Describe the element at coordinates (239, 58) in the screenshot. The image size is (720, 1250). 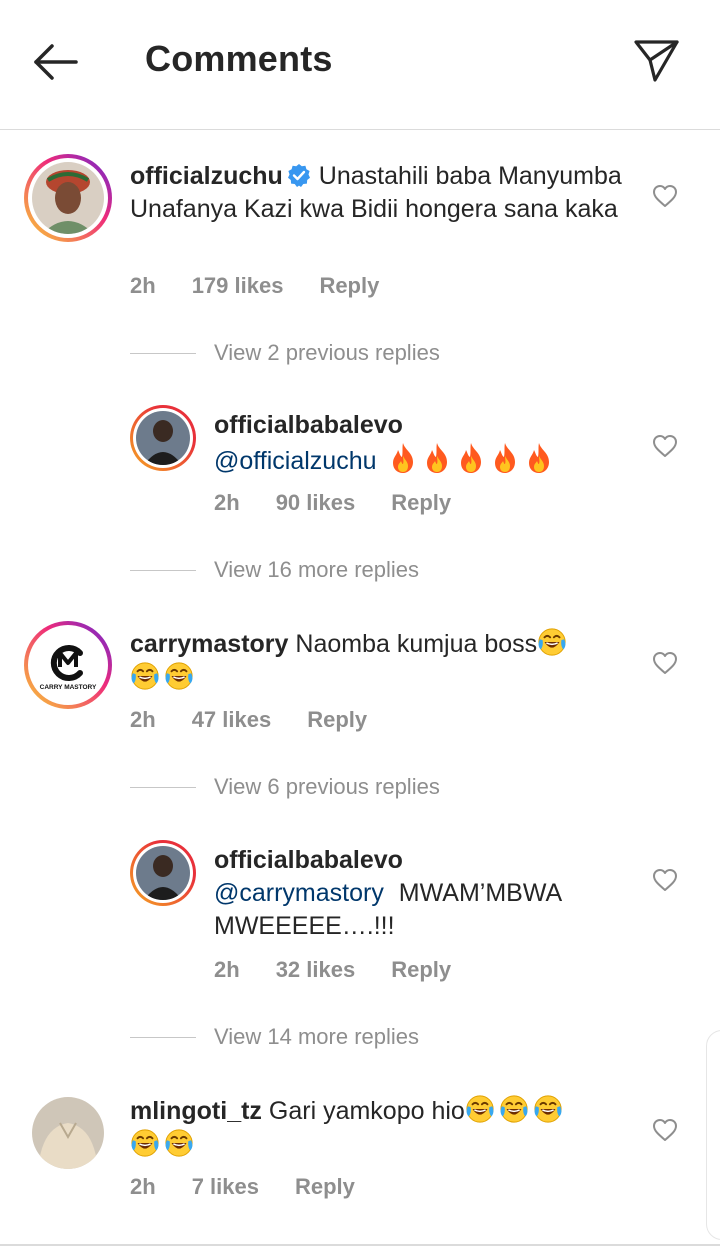
I see `page-title: Comments` at that location.